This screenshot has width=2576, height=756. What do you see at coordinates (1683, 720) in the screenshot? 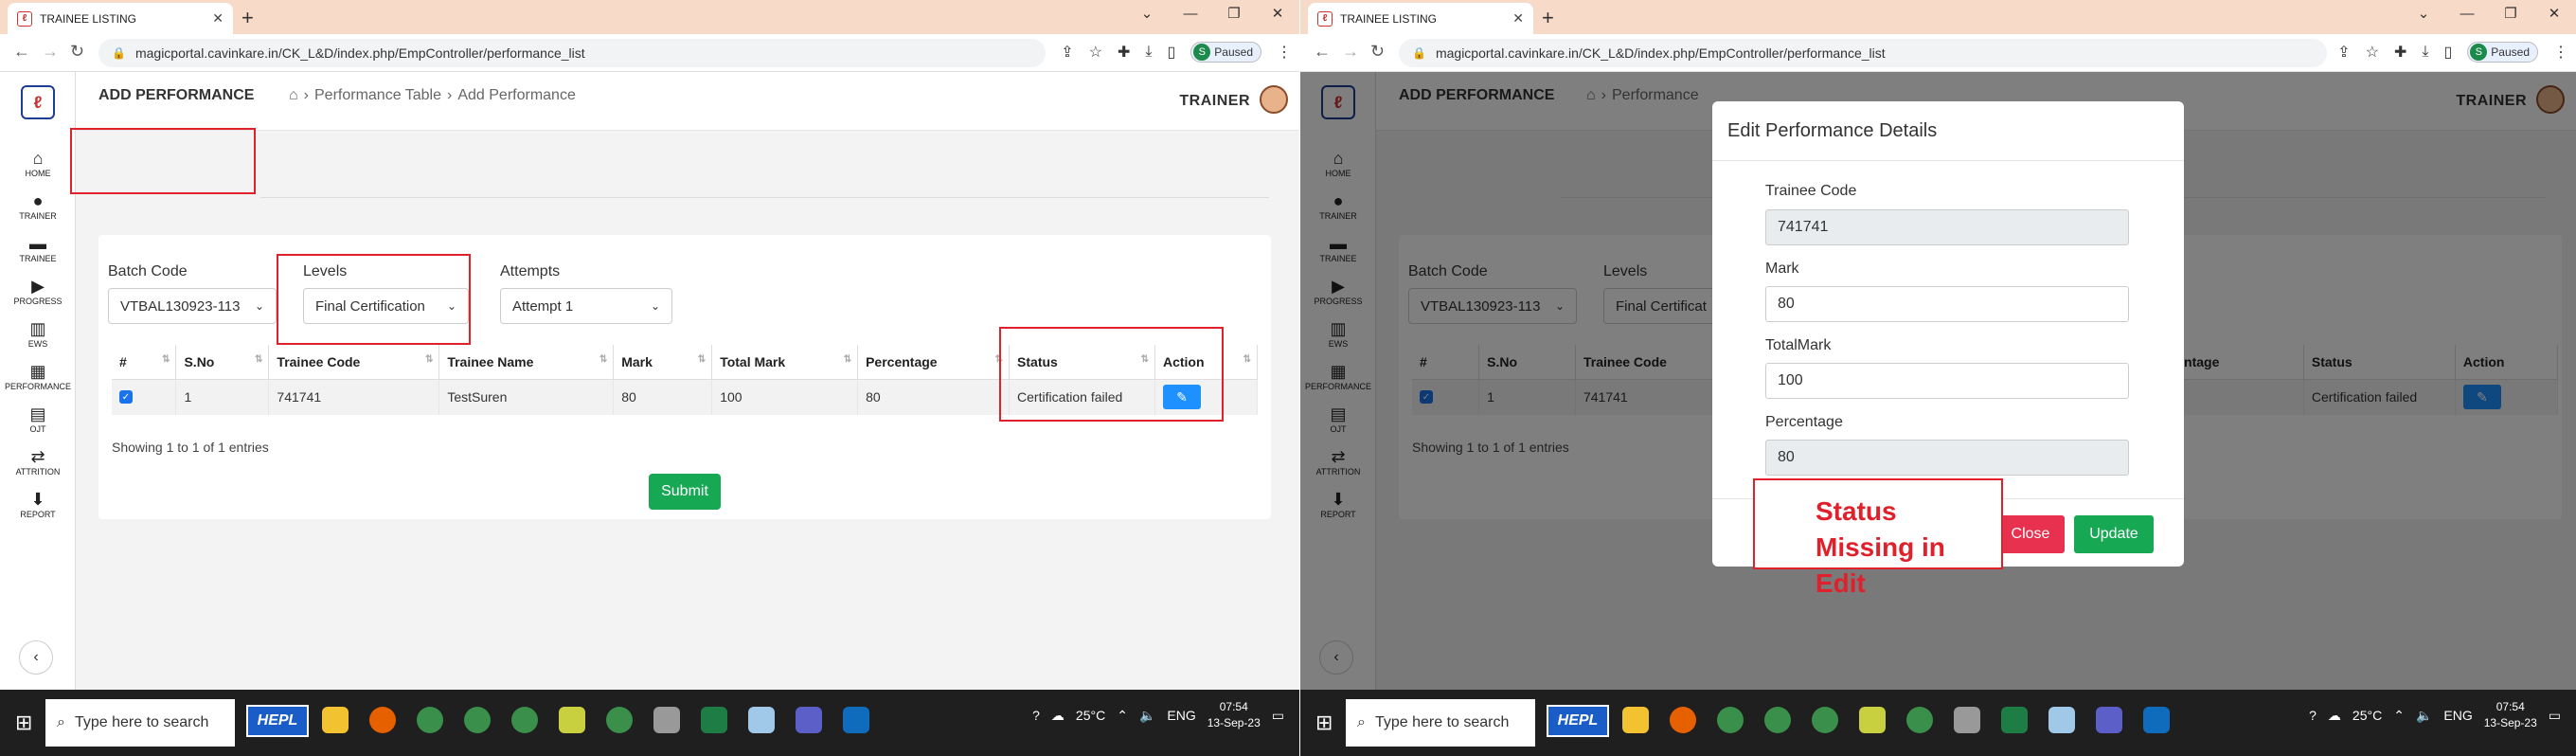
I see `firefox-icon` at bounding box center [1683, 720].